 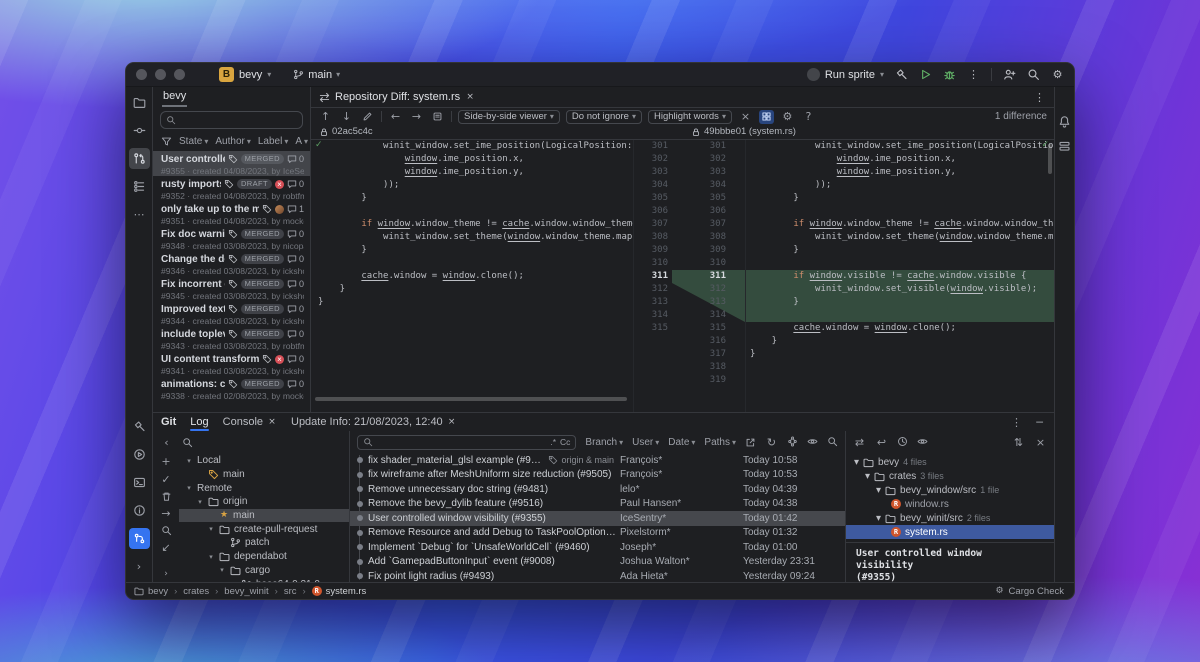 I want to click on branch-tree-item: ★ main, so click(x=264, y=515).